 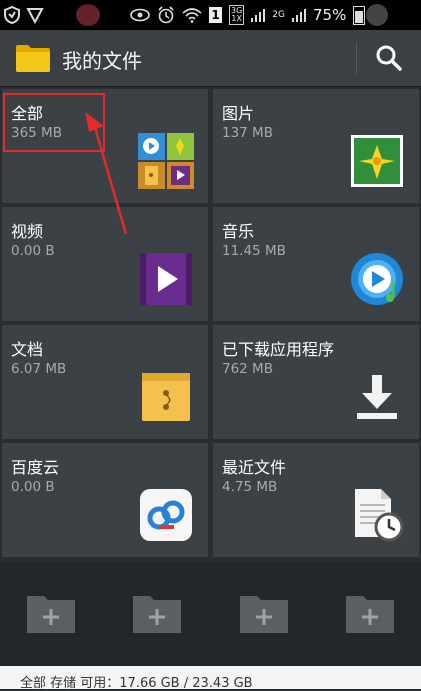 I want to click on image-icon, so click(x=377, y=161).